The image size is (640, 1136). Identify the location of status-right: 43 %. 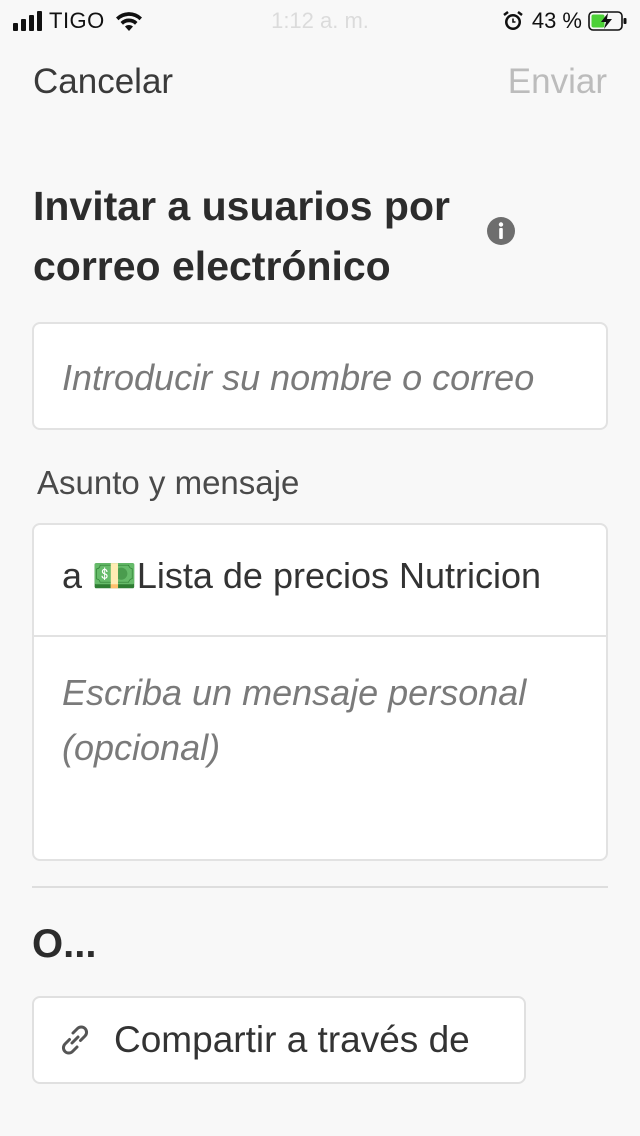
(565, 21).